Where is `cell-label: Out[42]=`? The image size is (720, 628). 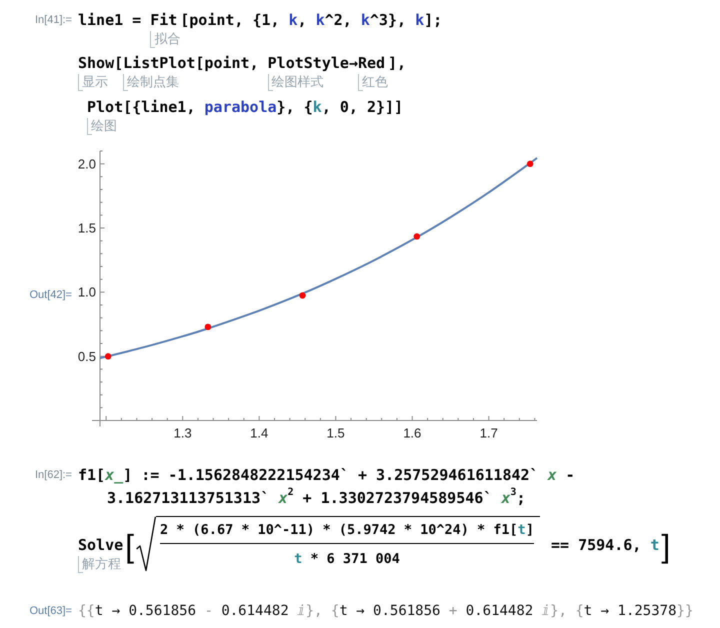
cell-label: Out[42]= is located at coordinates (50, 295).